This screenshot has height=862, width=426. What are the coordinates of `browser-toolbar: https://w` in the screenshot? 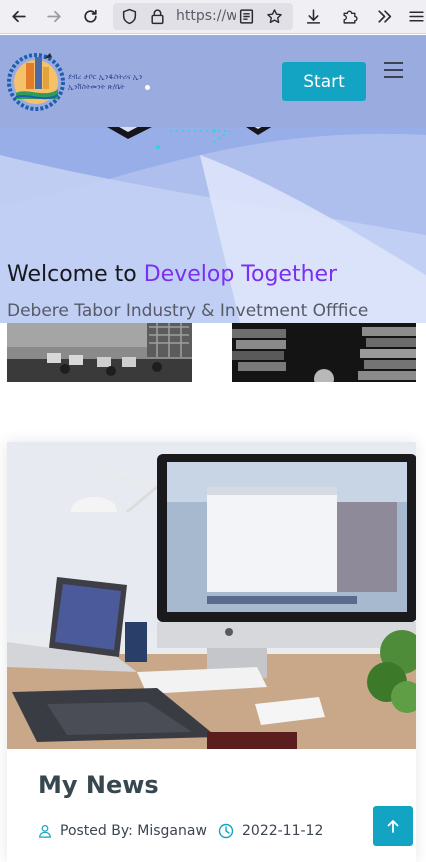 It's located at (213, 17).